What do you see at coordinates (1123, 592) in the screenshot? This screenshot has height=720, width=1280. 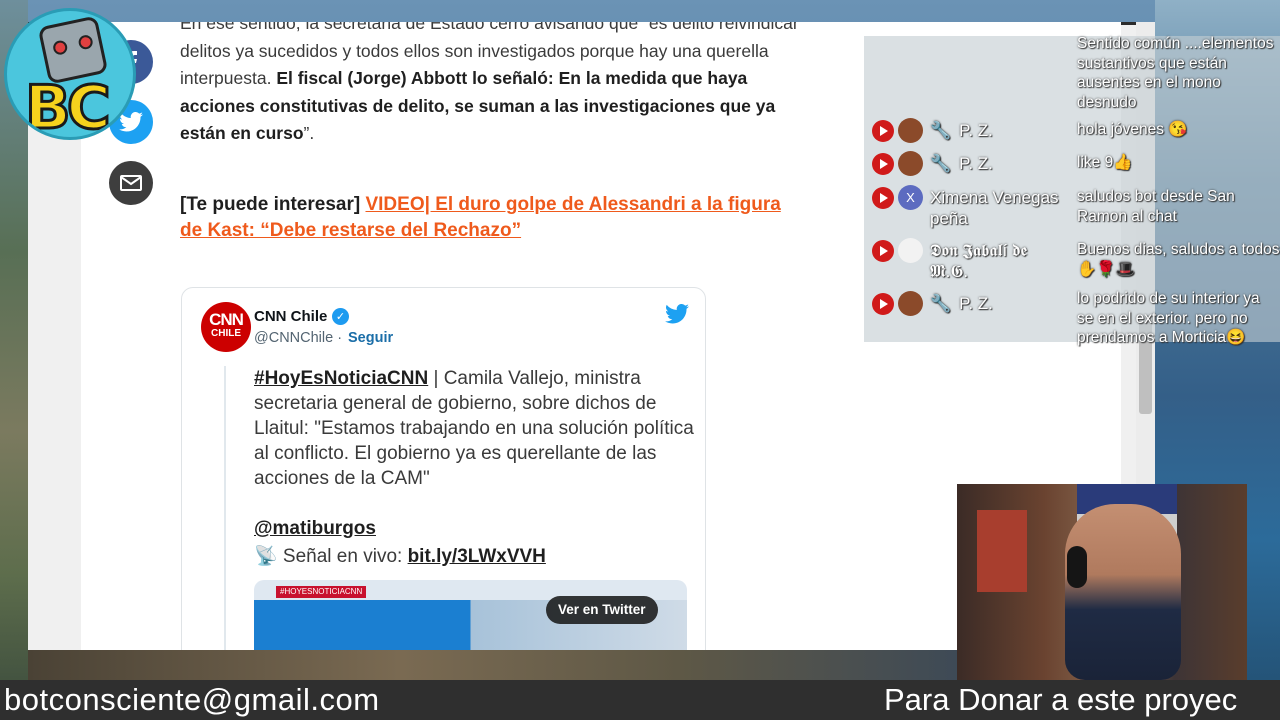 I see `webcam-streamer` at bounding box center [1123, 592].